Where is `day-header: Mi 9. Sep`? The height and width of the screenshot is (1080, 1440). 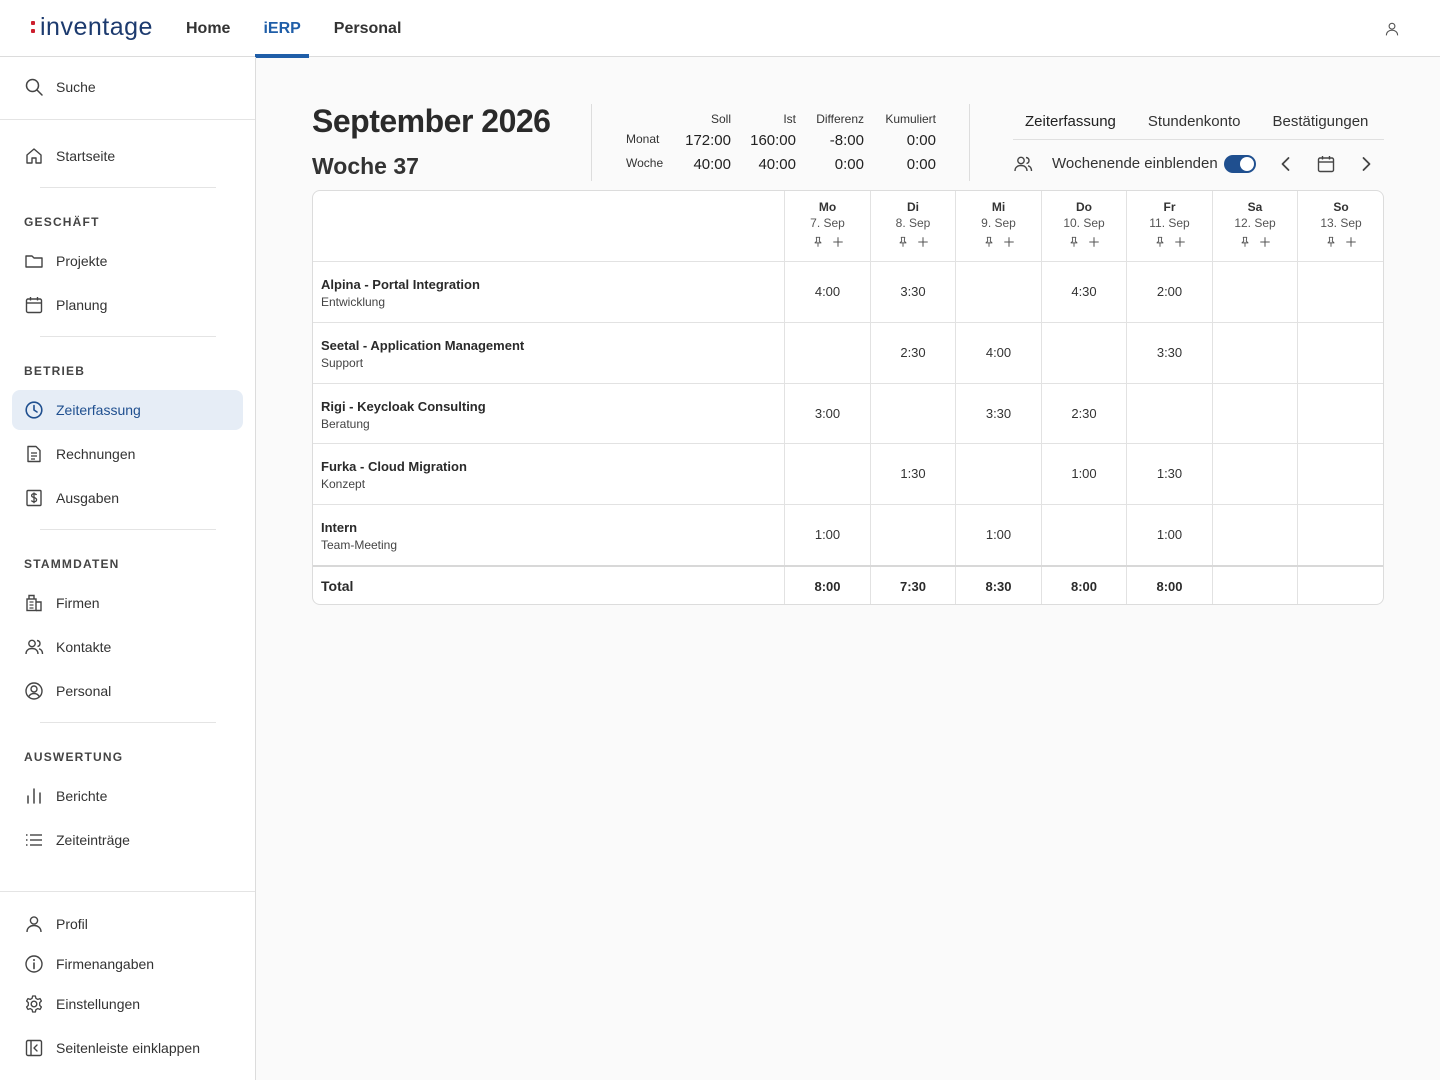
day-header: Mi 9. Sep is located at coordinates (998, 226).